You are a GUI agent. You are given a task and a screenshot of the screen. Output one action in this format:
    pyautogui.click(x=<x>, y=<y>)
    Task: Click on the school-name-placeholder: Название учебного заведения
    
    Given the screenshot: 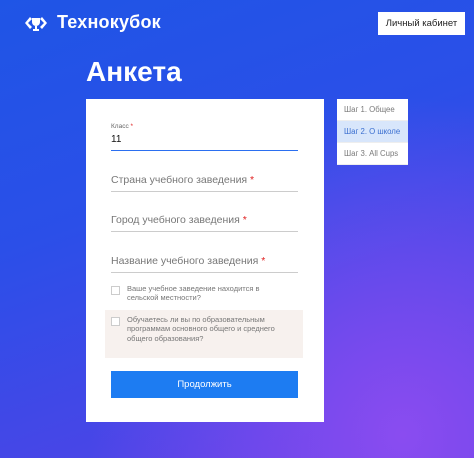 What is the action you would take?
    pyautogui.click(x=185, y=261)
    